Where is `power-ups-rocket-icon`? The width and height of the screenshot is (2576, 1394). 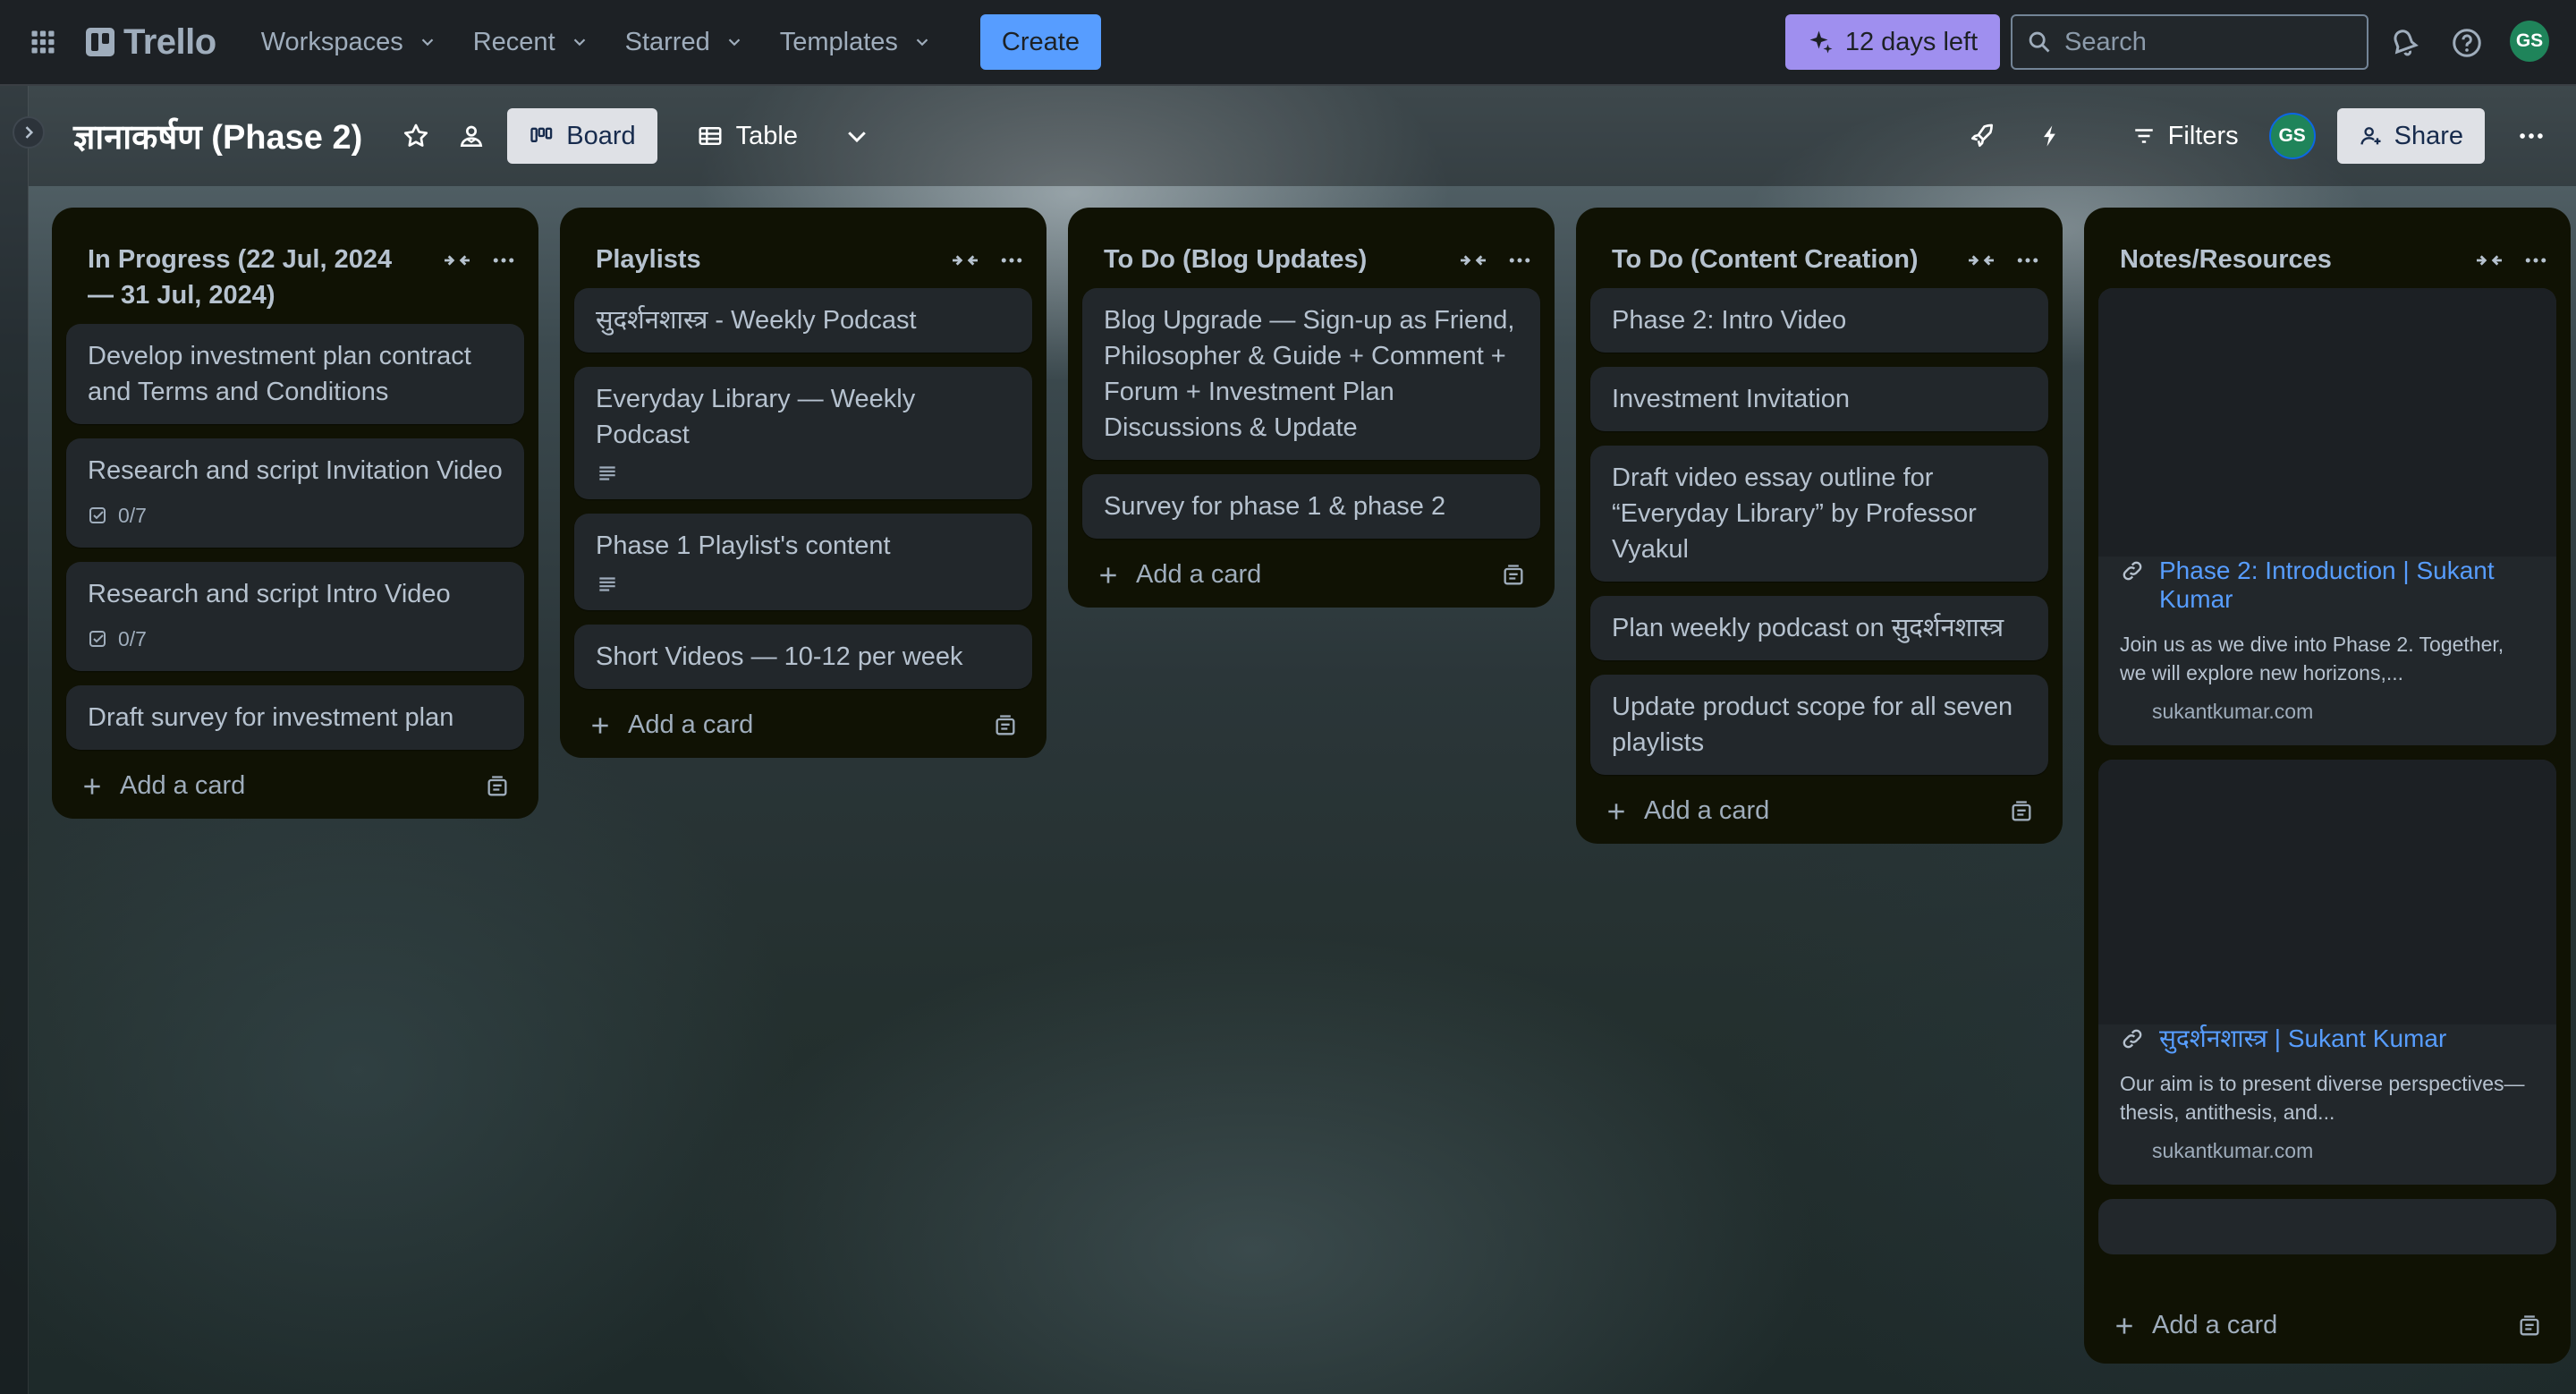
power-ups-rocket-icon is located at coordinates (1982, 136).